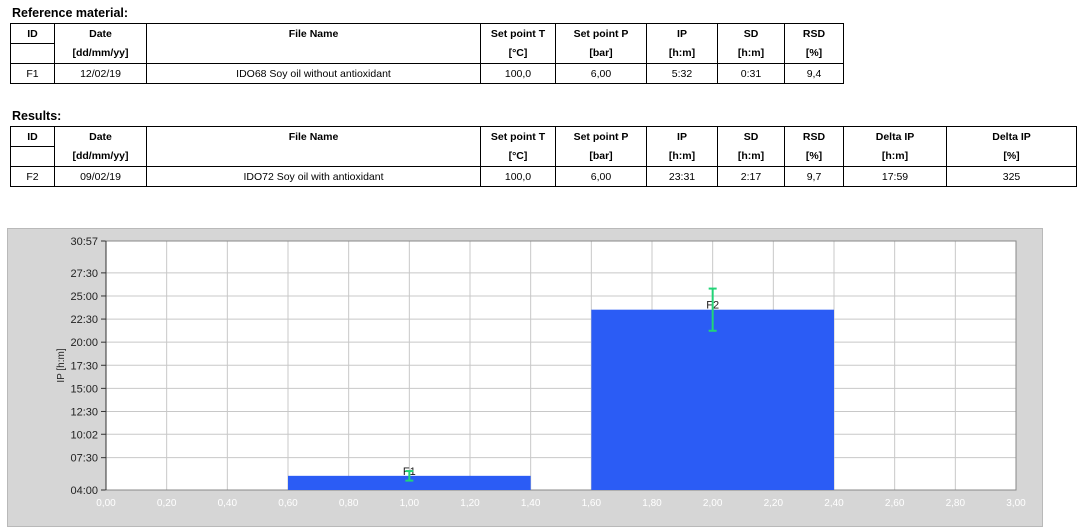 The height and width of the screenshot is (530, 1080). I want to click on results-table-cell: 100,0, so click(518, 176).